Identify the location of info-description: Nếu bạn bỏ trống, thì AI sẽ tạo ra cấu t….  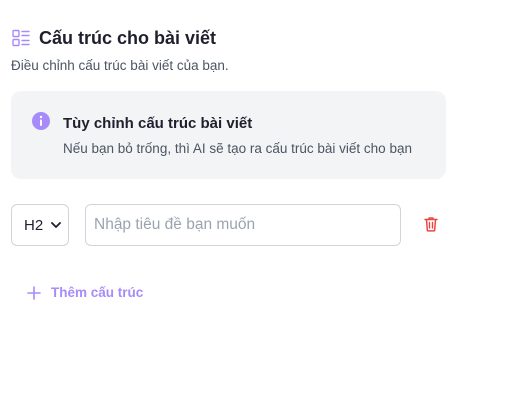
(237, 148).